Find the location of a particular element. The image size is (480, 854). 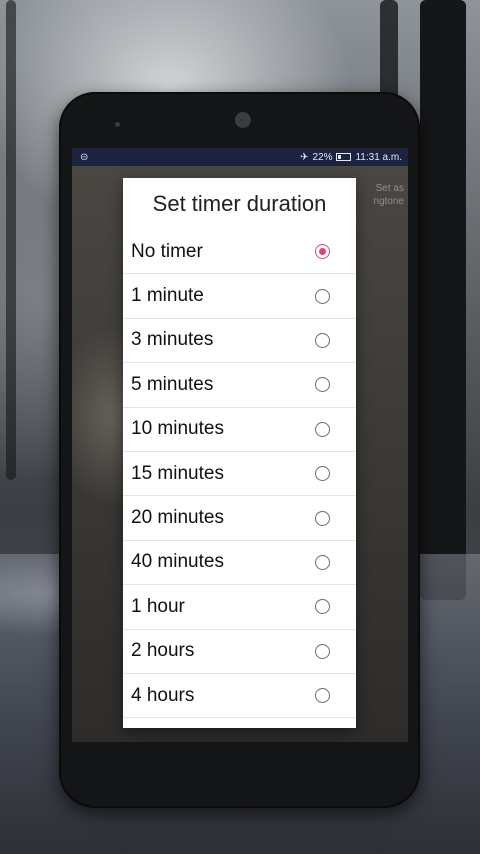

timer-option: 10 minutes is located at coordinates (239, 430).